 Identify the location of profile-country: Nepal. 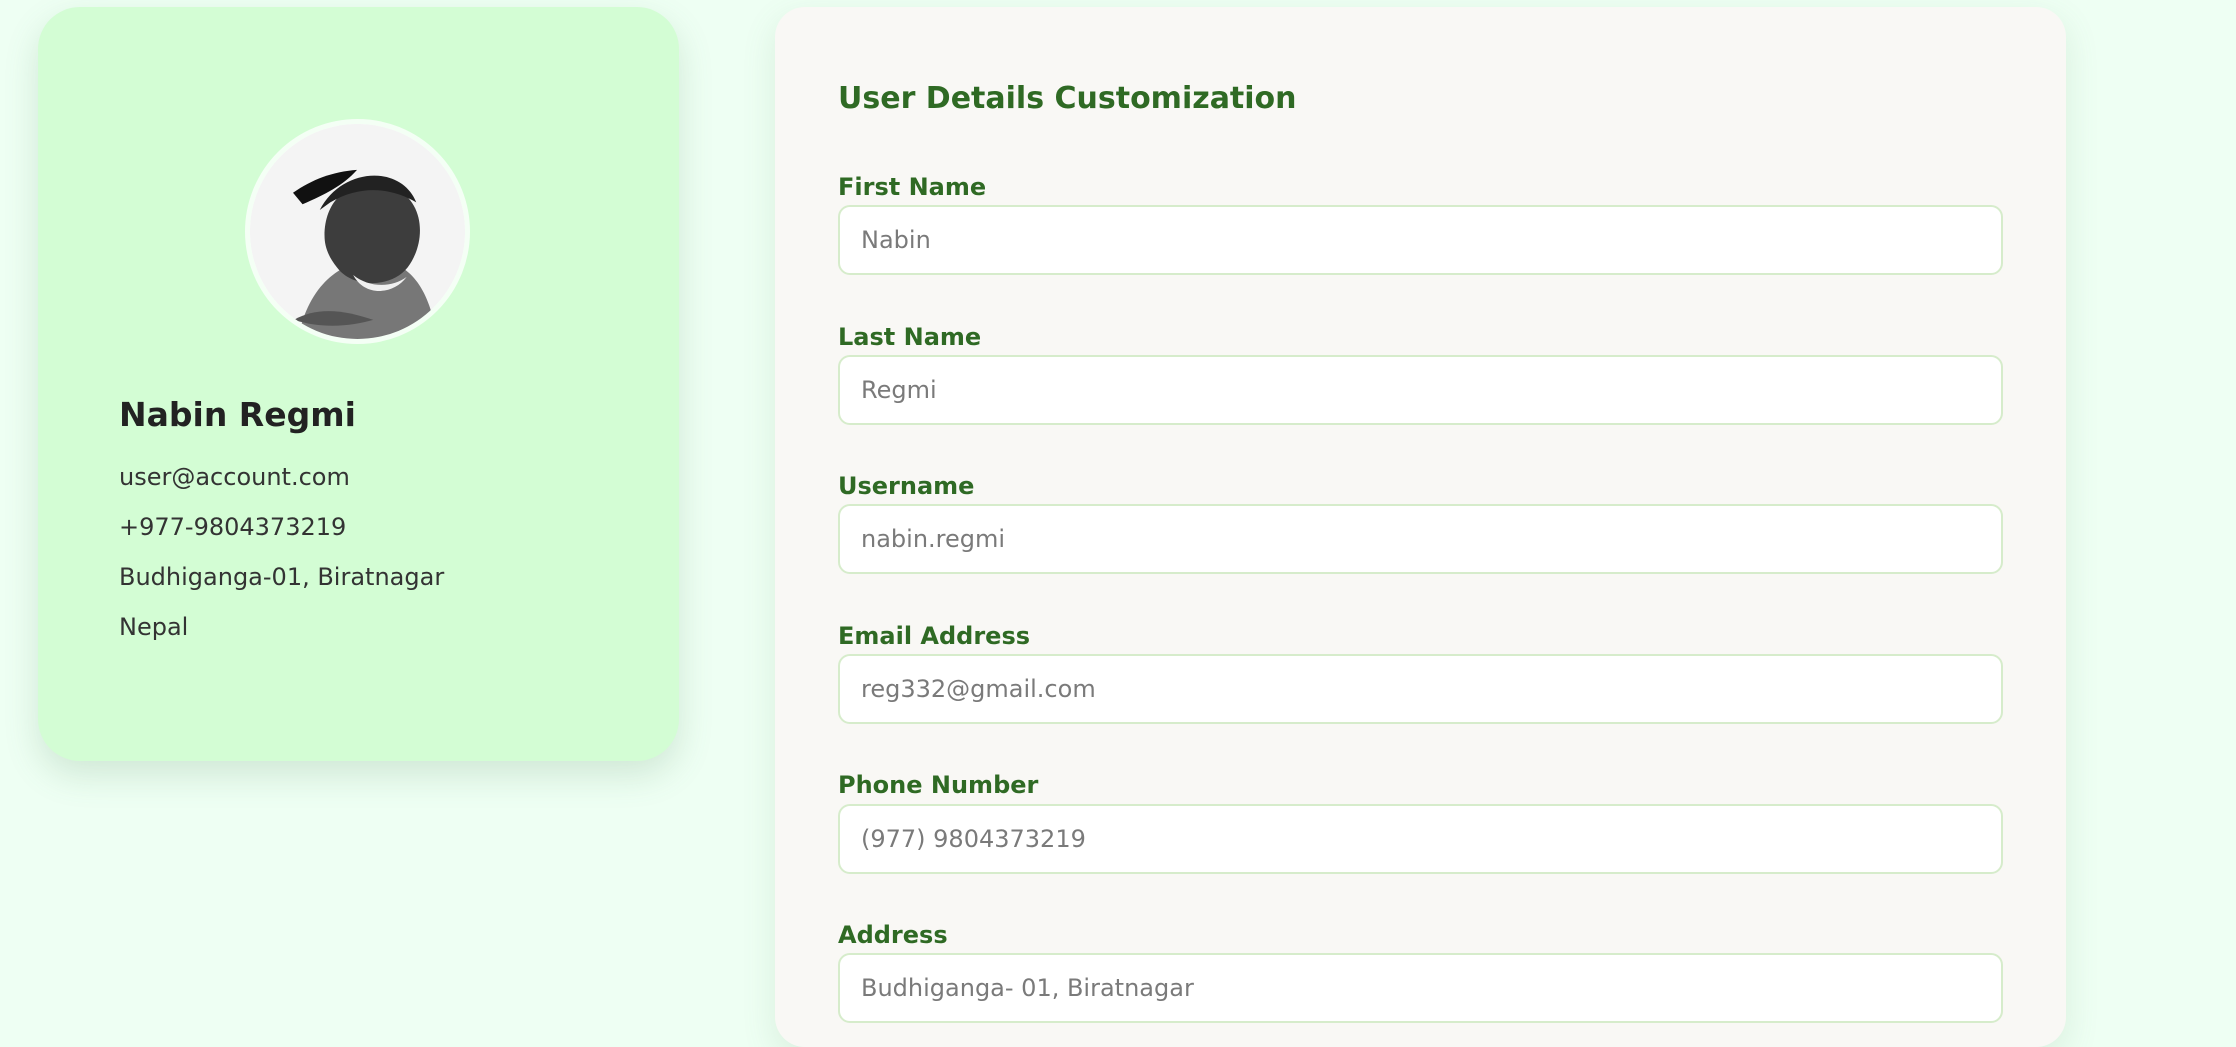
(154, 627).